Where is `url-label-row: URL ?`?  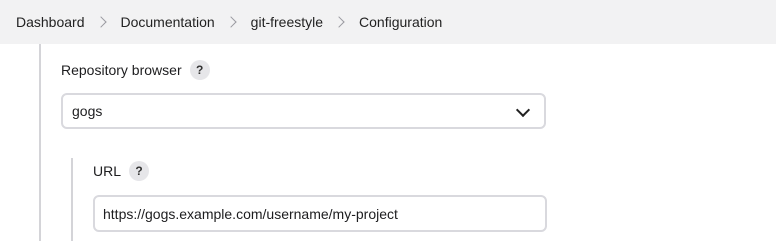
url-label-row: URL ? is located at coordinates (121, 171).